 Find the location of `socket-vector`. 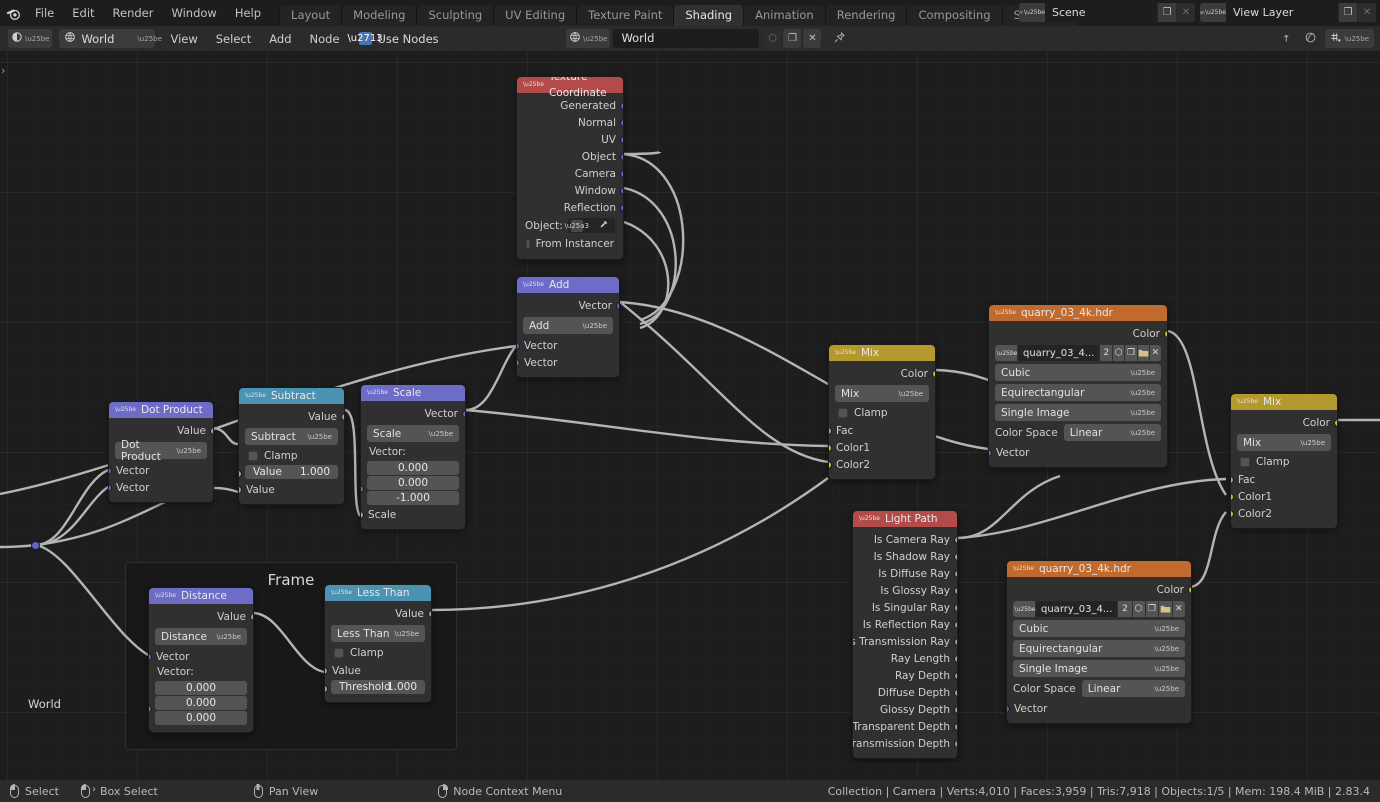

socket-vector is located at coordinates (1008, 708).